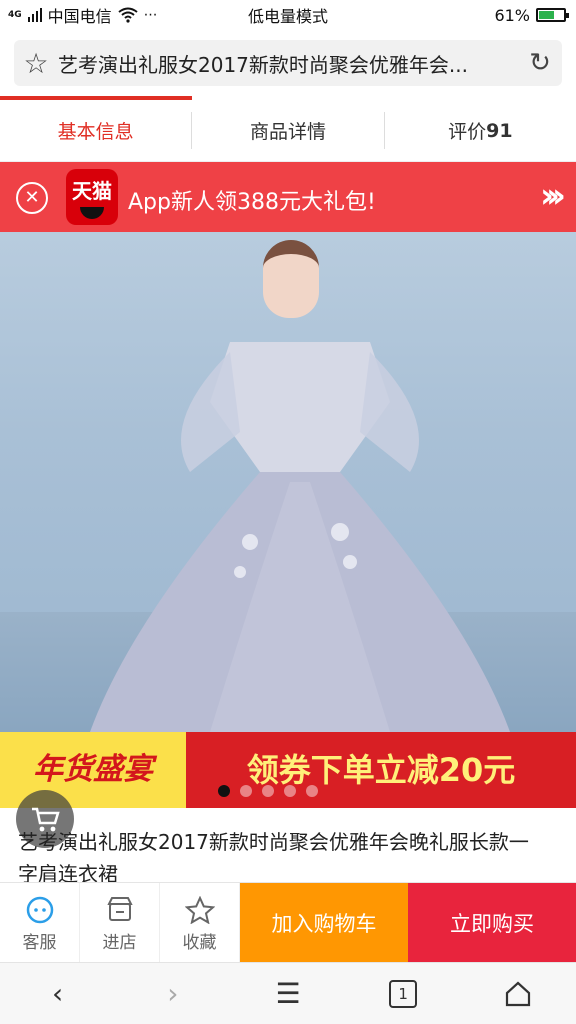  I want to click on double-chevron-right-icon: ›››, so click(553, 196).